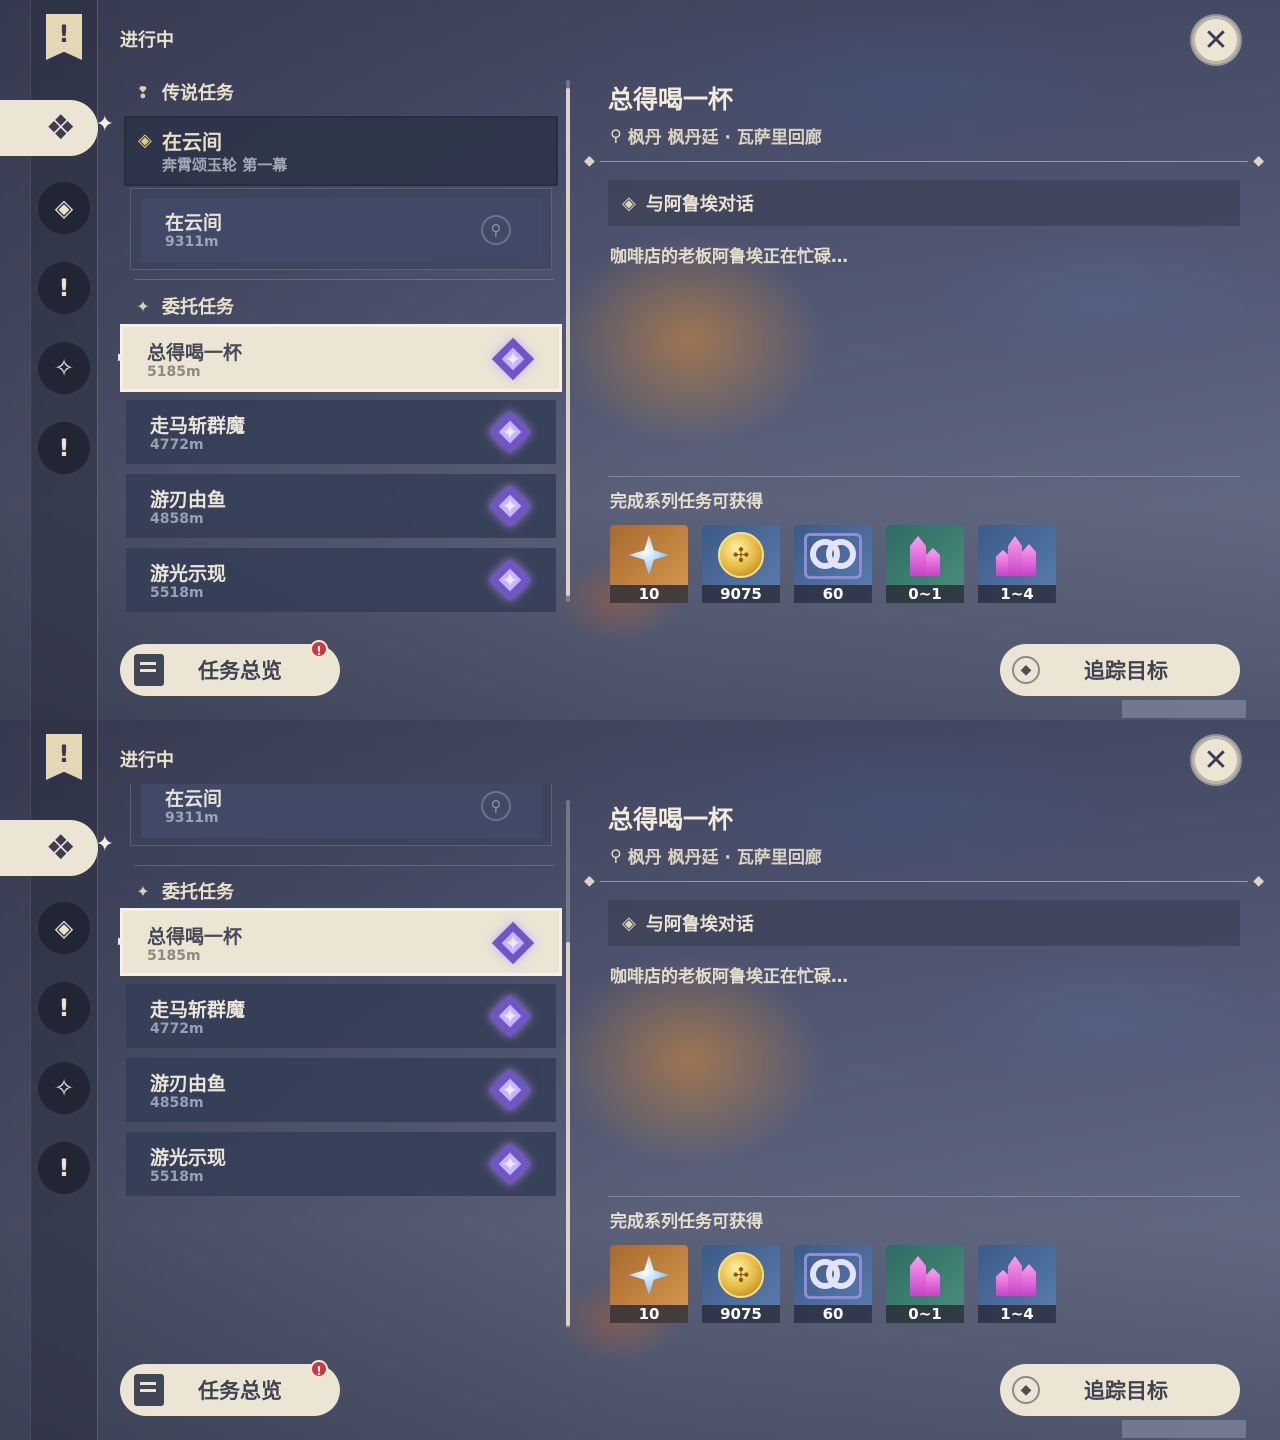  Describe the element at coordinates (629, 923) in the screenshot. I see `objective-diamond-icon: ◈` at that location.